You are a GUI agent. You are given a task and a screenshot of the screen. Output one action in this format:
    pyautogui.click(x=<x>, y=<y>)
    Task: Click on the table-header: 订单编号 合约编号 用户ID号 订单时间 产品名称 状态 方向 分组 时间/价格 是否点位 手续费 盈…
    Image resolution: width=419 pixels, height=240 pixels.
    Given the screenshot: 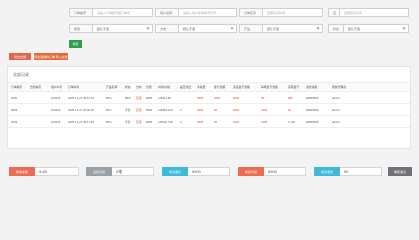 What is the action you would take?
    pyautogui.click(x=209, y=87)
    